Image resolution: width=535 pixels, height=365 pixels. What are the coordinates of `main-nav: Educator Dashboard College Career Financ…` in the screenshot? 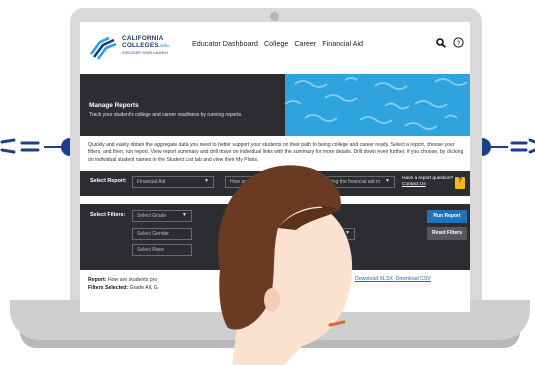 It's located at (277, 43).